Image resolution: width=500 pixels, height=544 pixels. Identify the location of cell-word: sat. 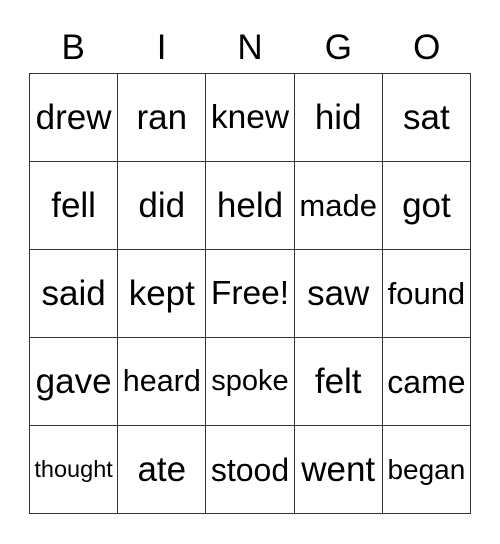
(426, 117).